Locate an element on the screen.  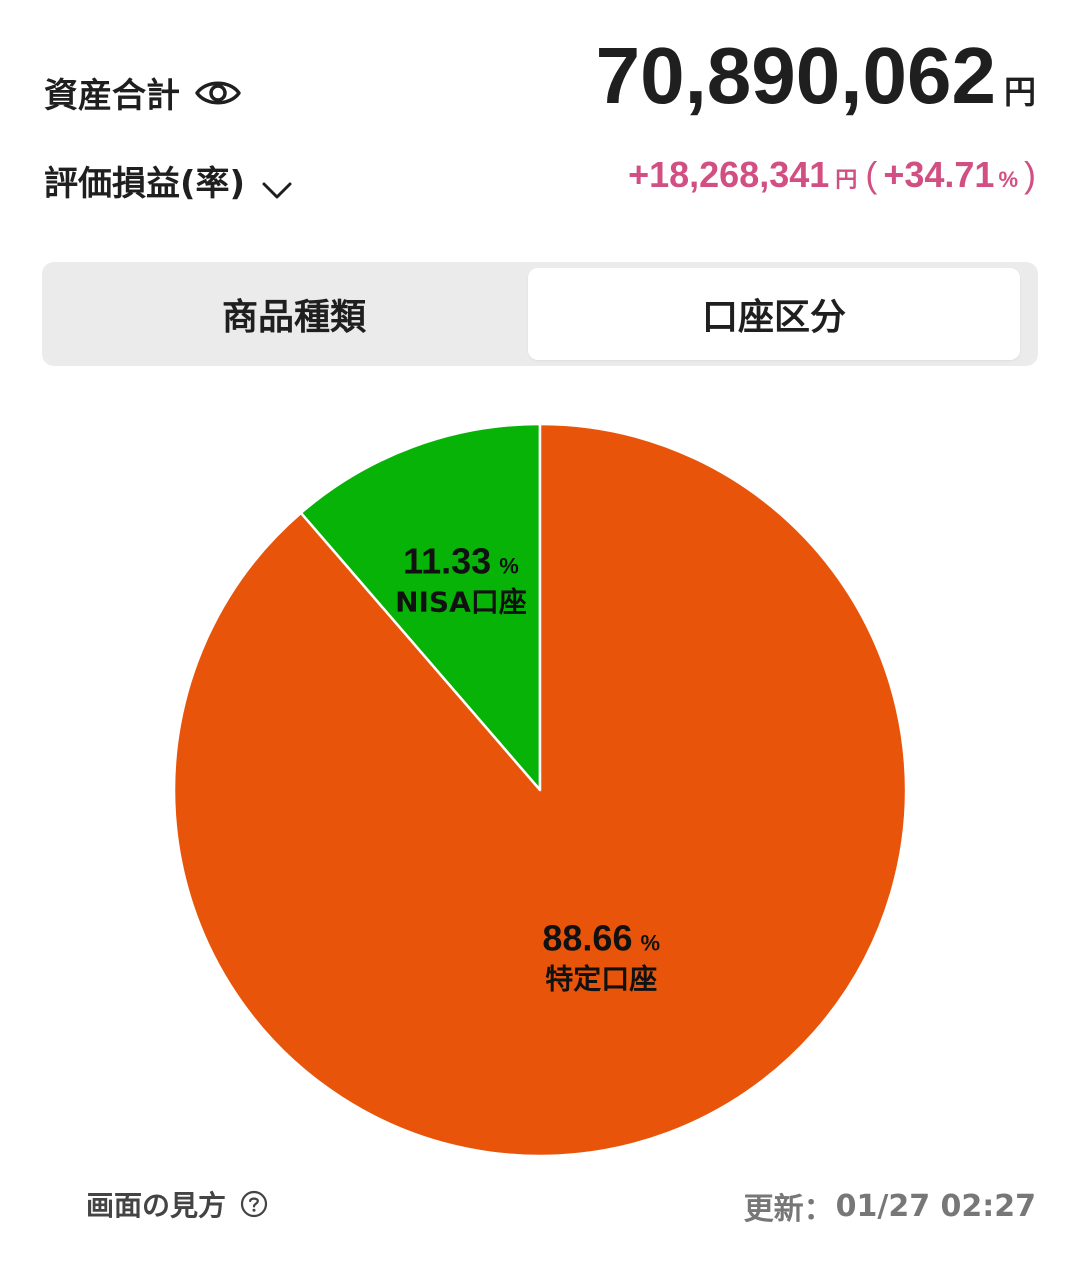
last-updated-label: 更新： is located at coordinates (788, 1209).